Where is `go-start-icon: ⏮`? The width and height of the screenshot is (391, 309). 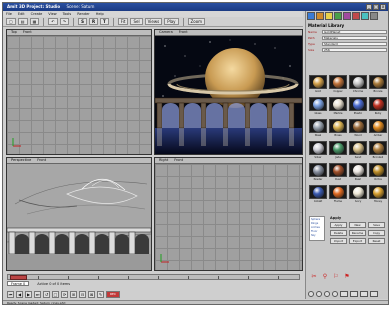
go-start-icon: ⏮ is located at coordinates (10, 294).